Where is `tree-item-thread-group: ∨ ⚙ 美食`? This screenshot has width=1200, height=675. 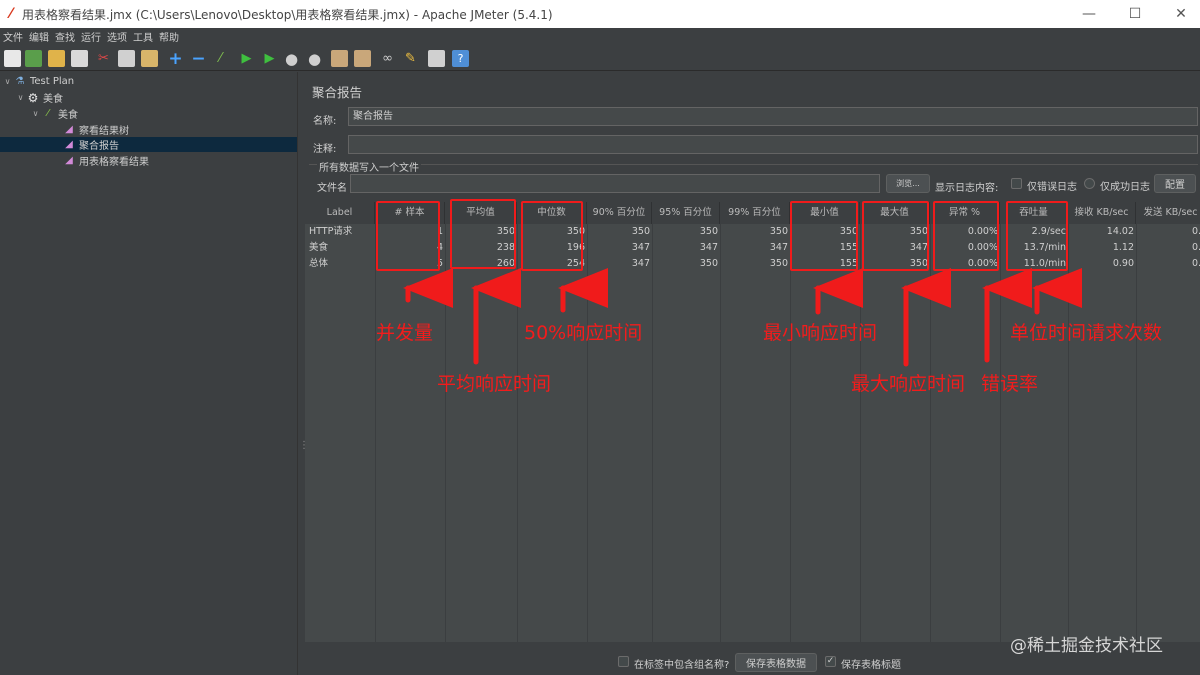
tree-item-thread-group: ∨ ⚙ 美食 is located at coordinates (39, 98).